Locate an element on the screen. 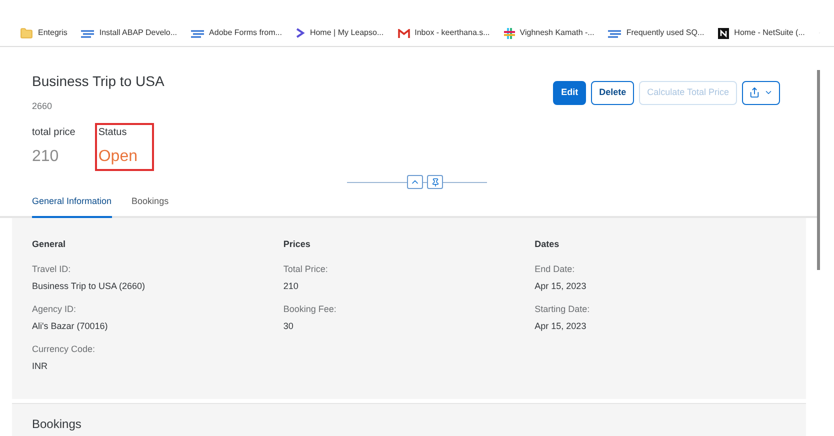 Image resolution: width=834 pixels, height=436 pixels. collapse-button is located at coordinates (415, 182).